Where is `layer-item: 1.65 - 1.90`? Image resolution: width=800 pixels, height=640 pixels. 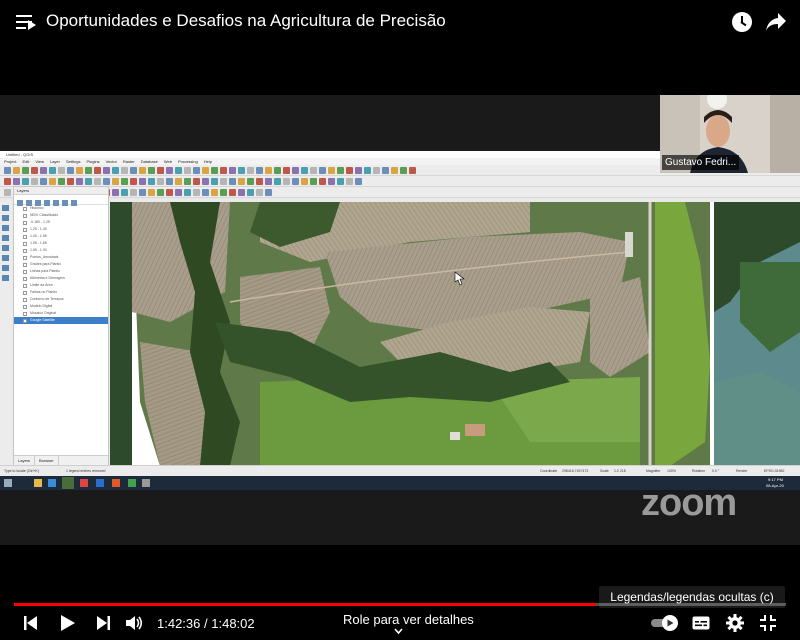 layer-item: 1.65 - 1.90 is located at coordinates (61, 250).